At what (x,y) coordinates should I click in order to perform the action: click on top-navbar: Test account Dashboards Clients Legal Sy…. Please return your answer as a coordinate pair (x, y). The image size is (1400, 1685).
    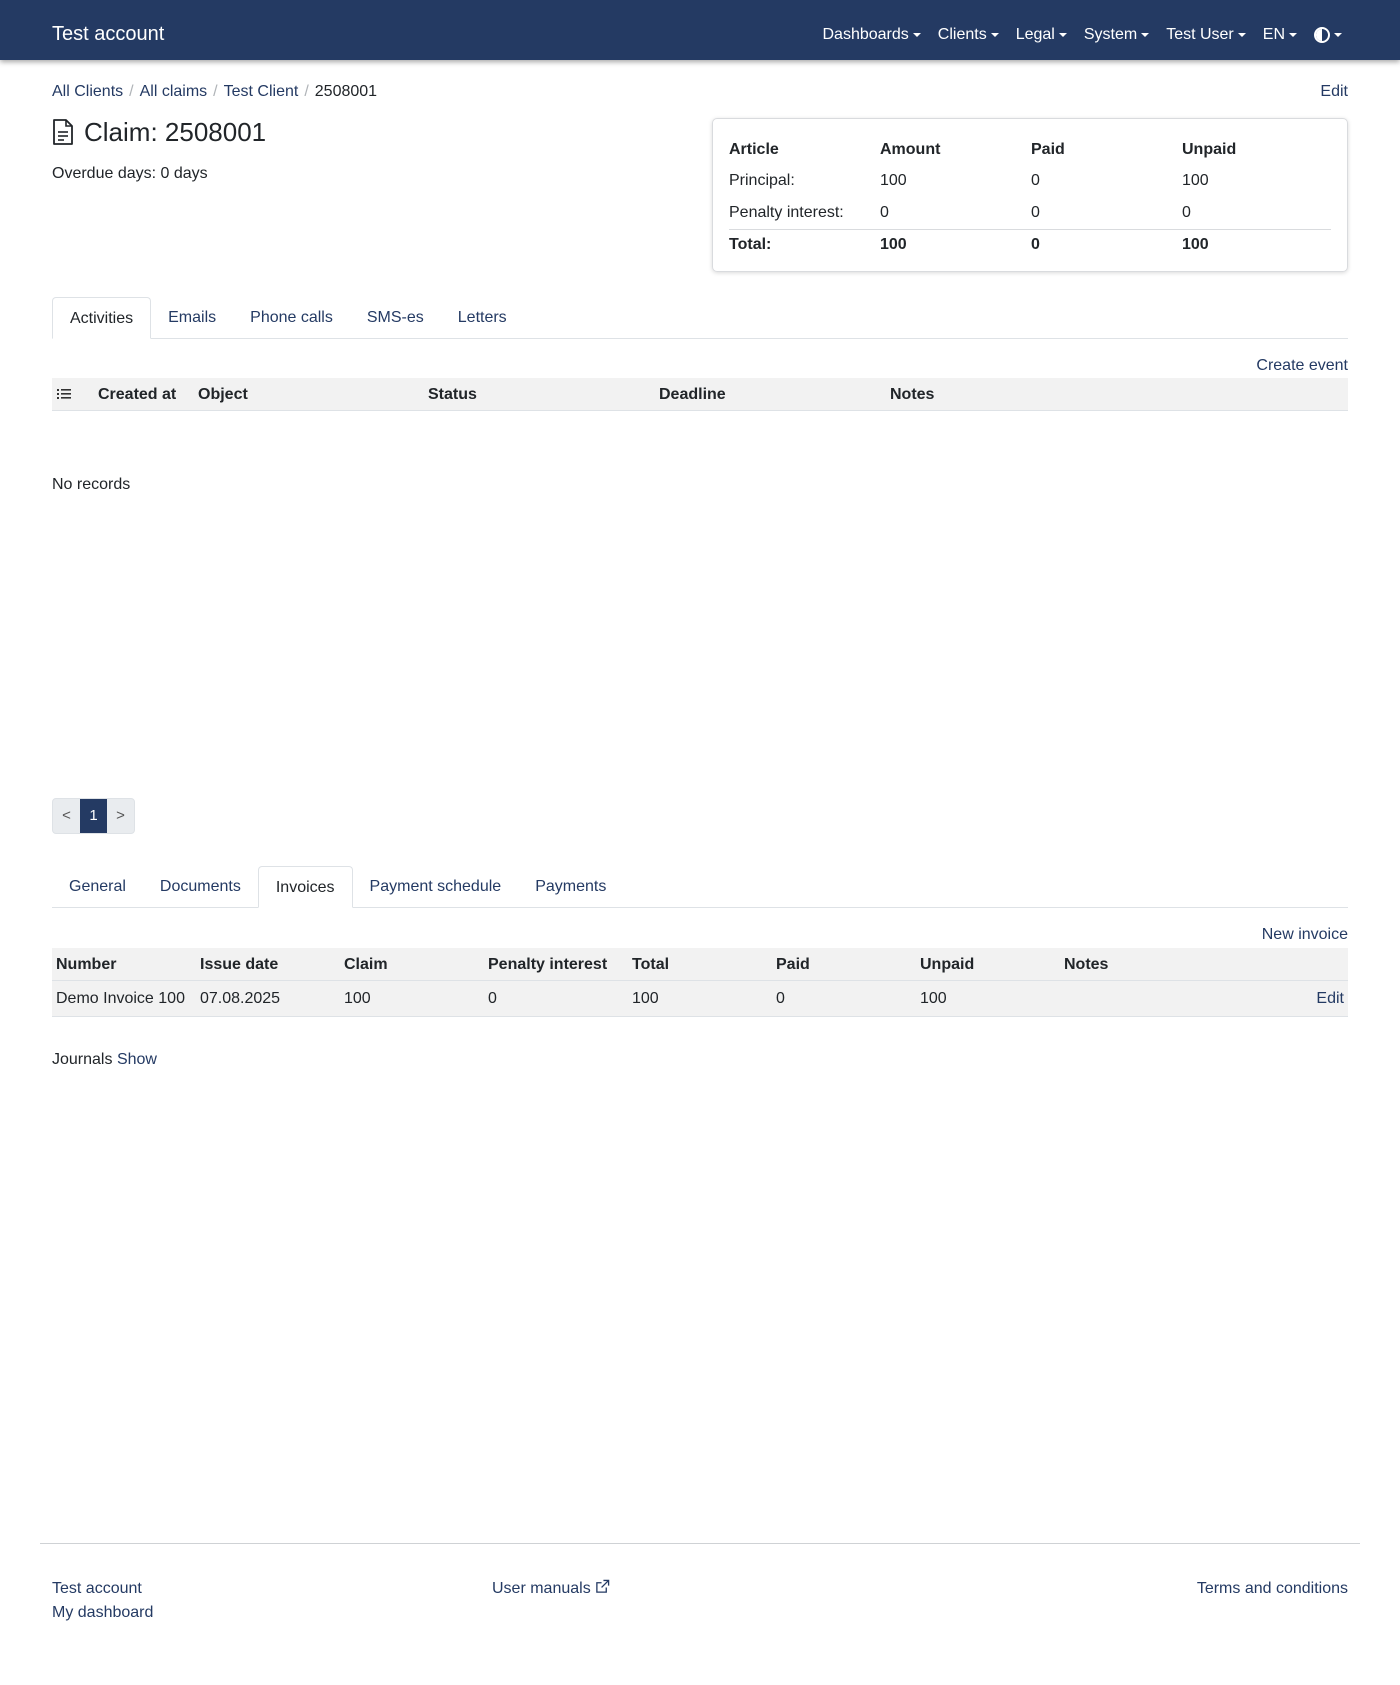
    Looking at the image, I should click on (700, 30).